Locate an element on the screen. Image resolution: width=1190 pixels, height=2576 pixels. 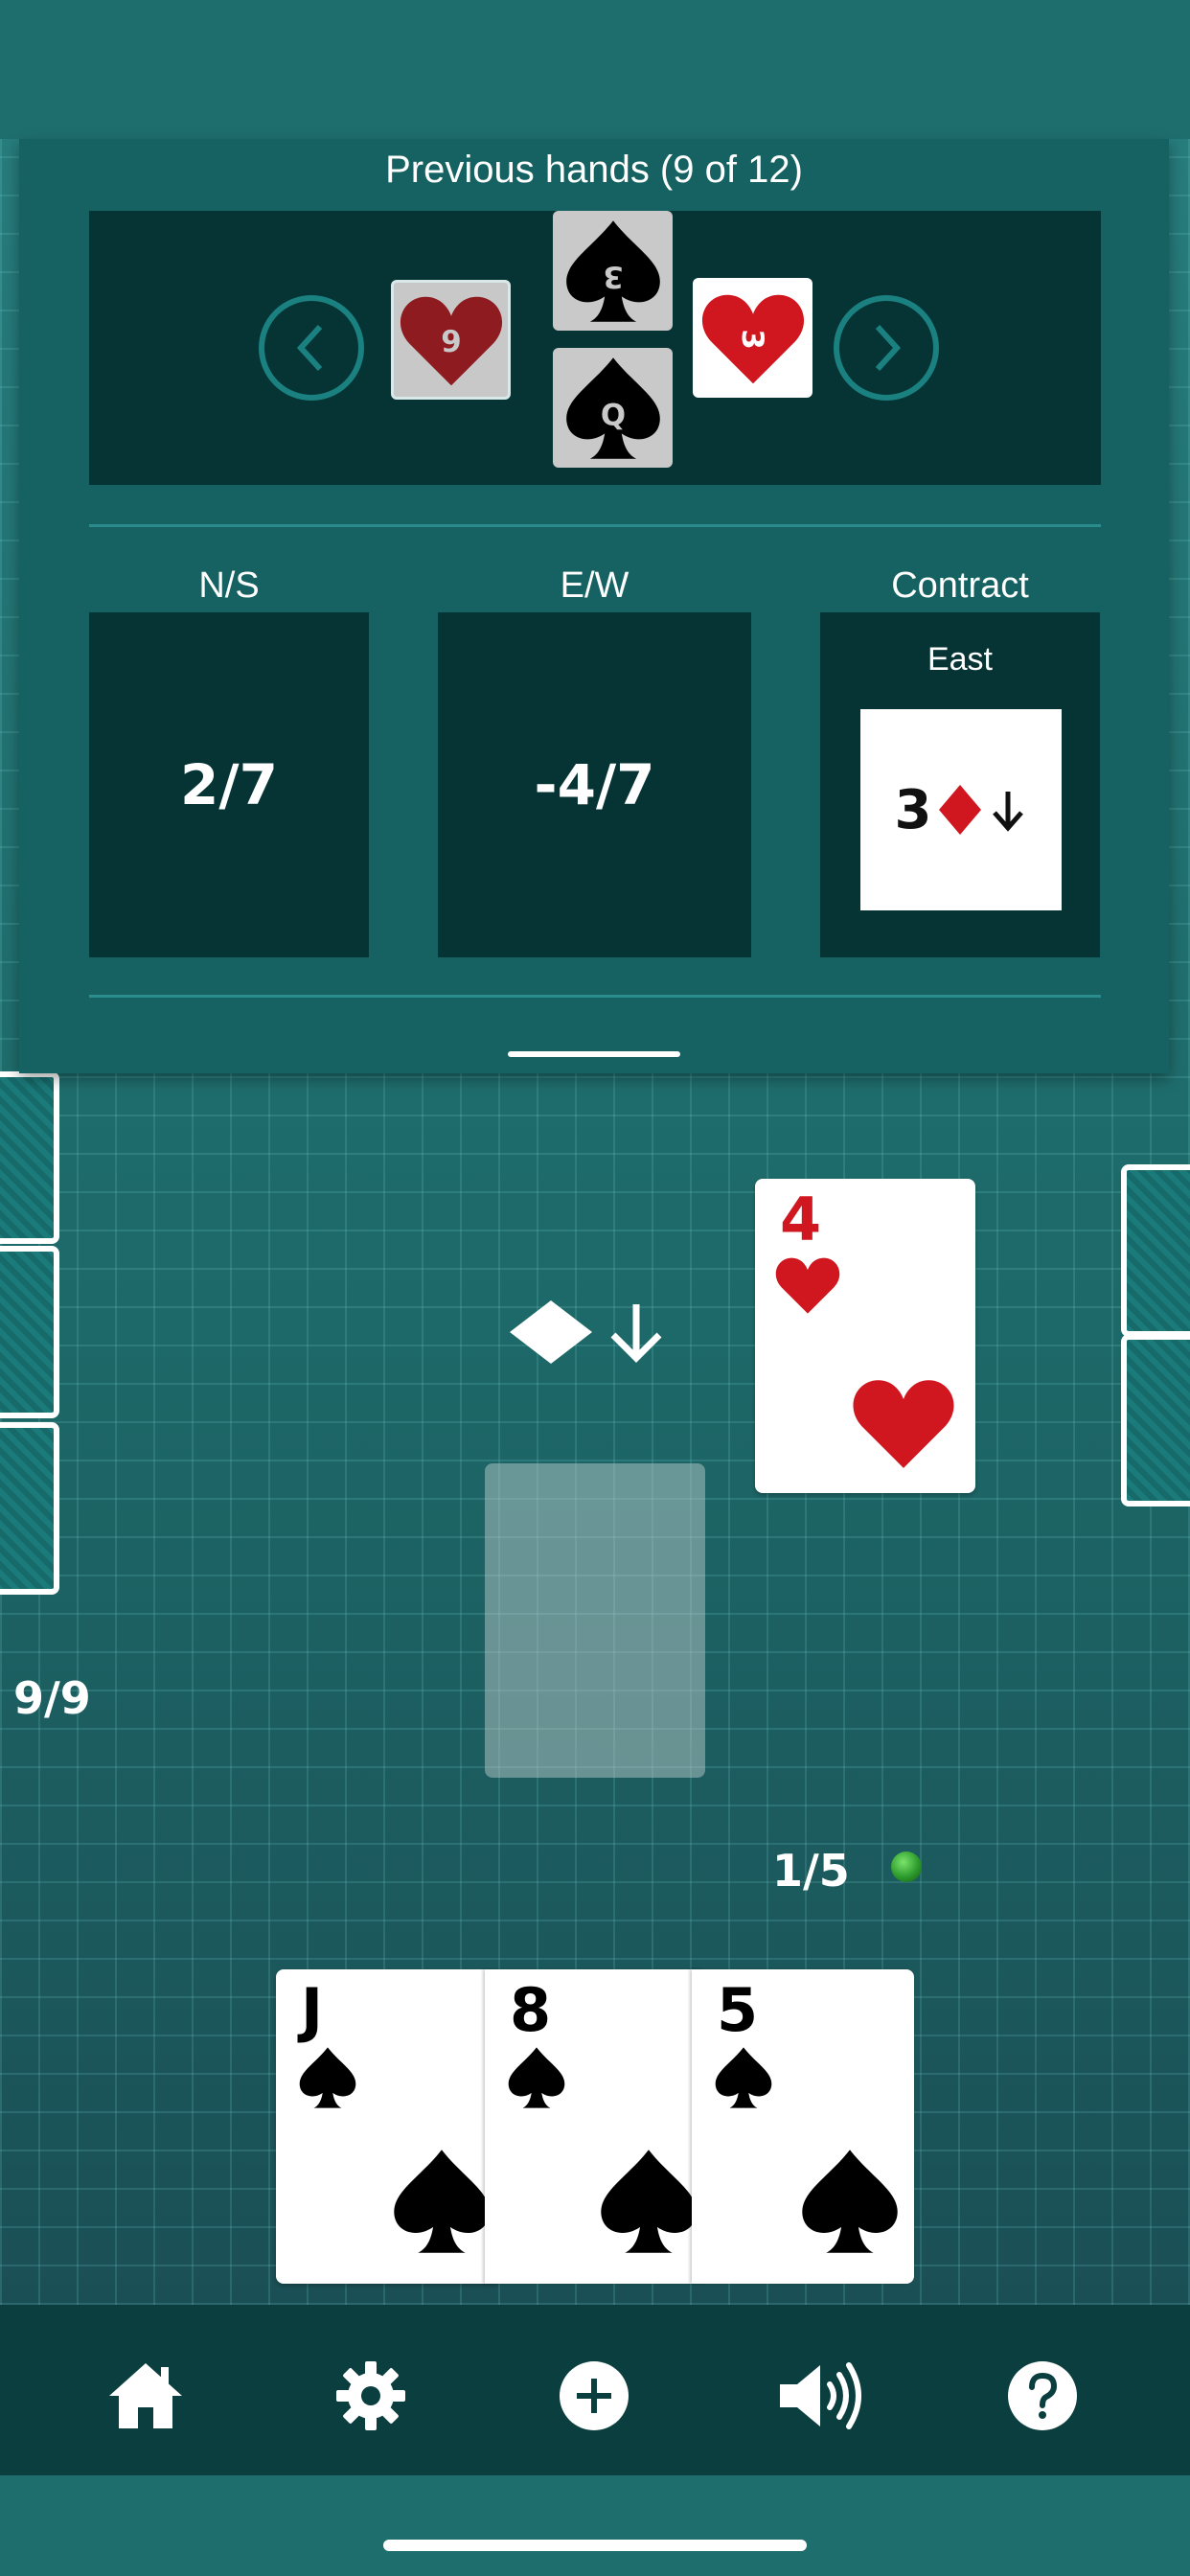
trick-card-west: 9 is located at coordinates (451, 340).